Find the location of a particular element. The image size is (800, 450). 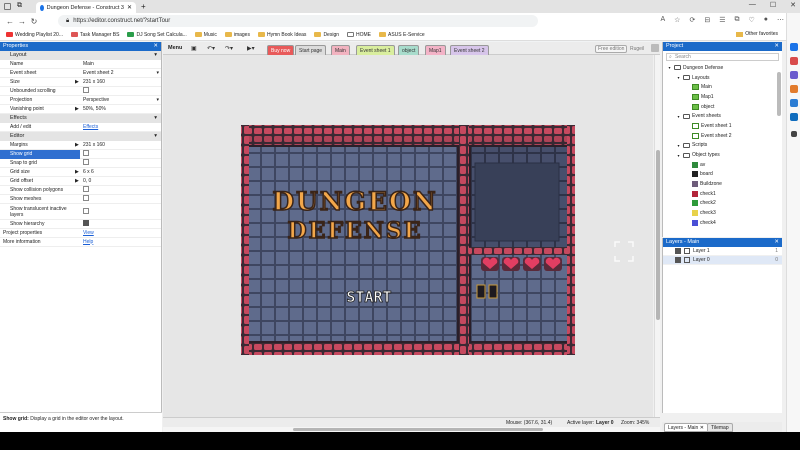

unbounded-scrolling-checkbox is located at coordinates (86, 90).